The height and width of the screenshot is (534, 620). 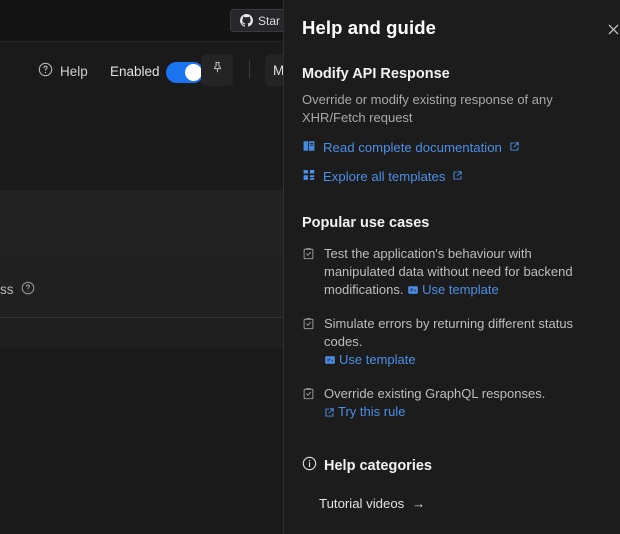 What do you see at coordinates (309, 176) in the screenshot?
I see `grid-icon` at bounding box center [309, 176].